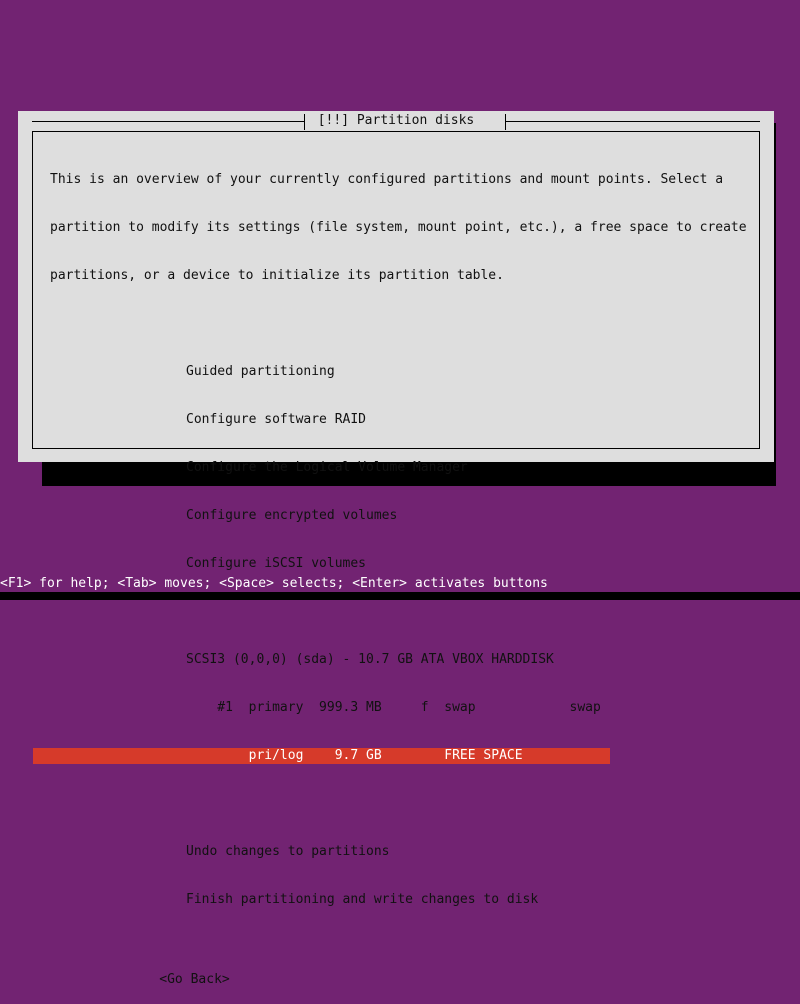 The image size is (800, 1004). Describe the element at coordinates (472, 420) in the screenshot. I see `menu-item-configure-software-raid: Configure software RAID` at that location.